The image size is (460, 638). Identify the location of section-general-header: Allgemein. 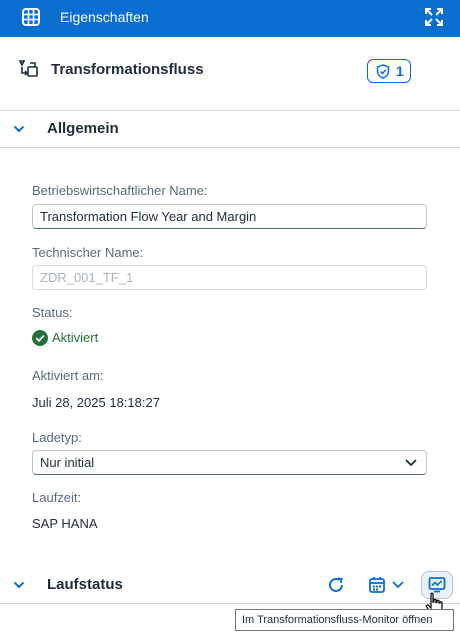
(230, 129).